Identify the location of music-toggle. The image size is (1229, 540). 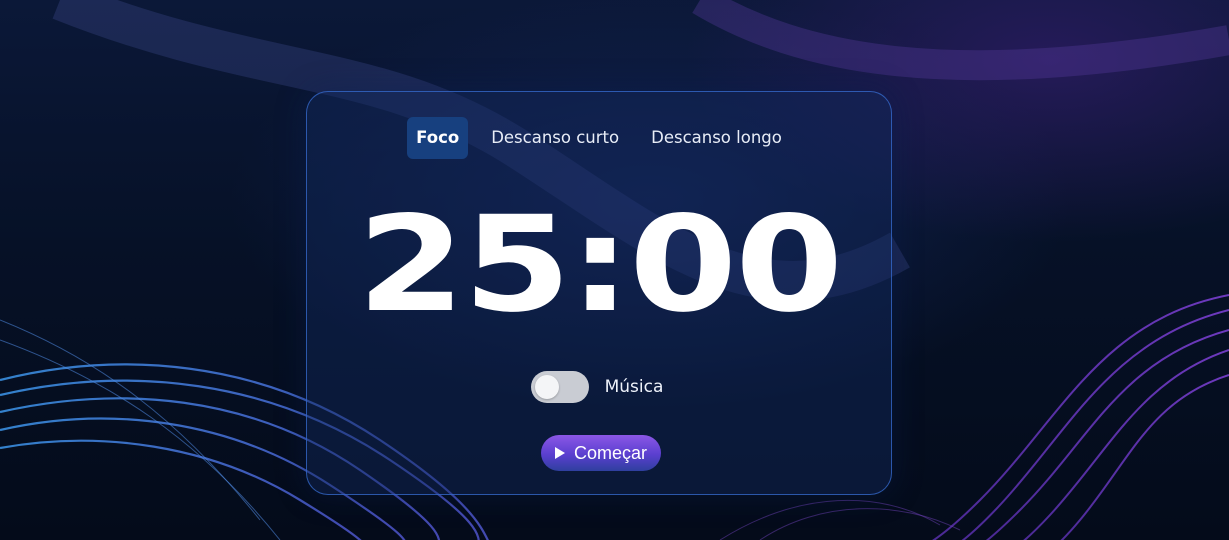
(559, 387).